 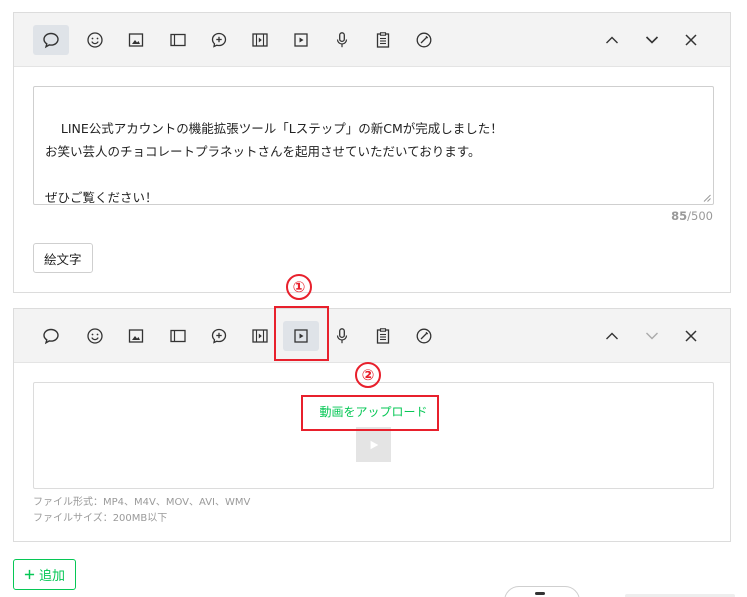 I want to click on resize-grip-icon, so click(x=707, y=198).